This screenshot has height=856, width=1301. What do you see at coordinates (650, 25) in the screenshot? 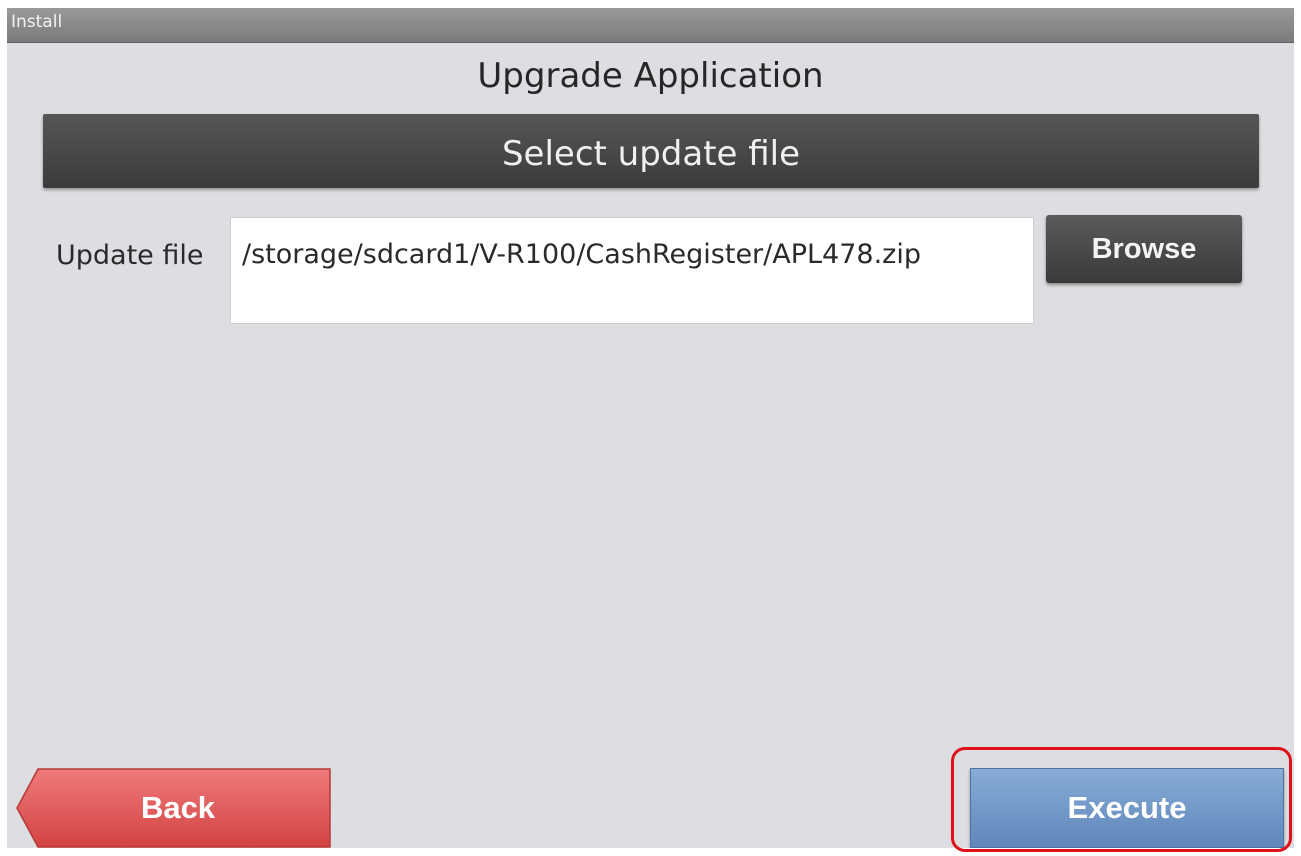
I see `title-bar: Install` at bounding box center [650, 25].